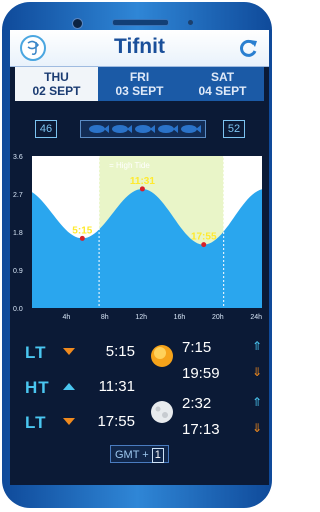 The width and height of the screenshot is (320, 512). I want to click on tab-sat: SAT 04 SEPT, so click(222, 84).